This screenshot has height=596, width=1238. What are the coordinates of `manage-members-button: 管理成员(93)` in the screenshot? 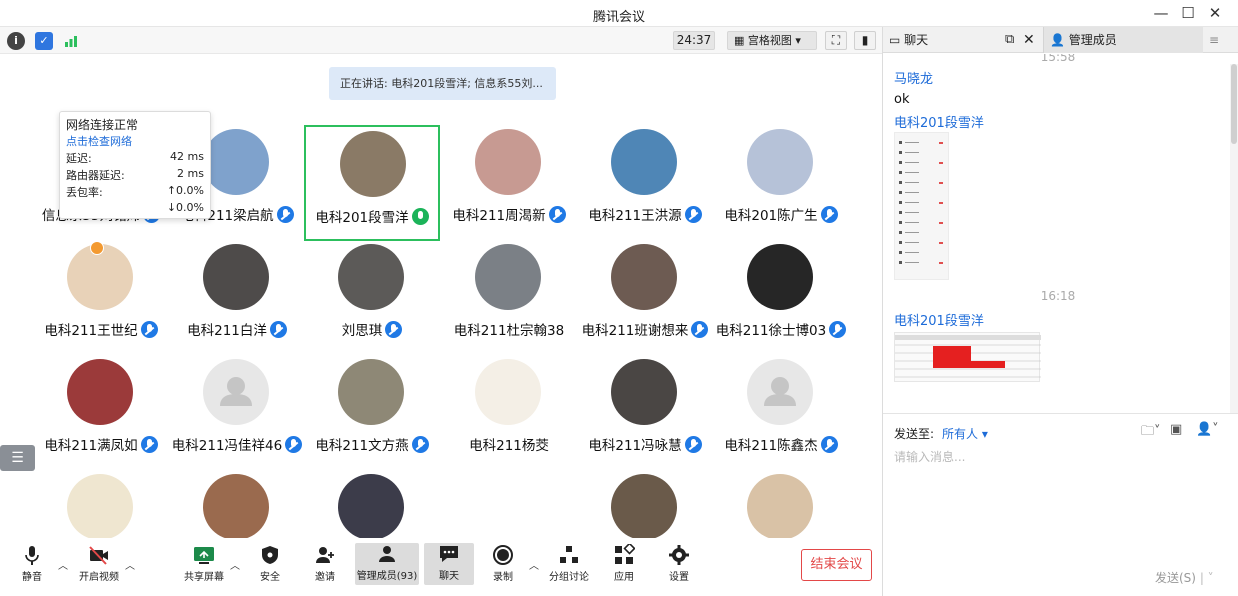 It's located at (387, 564).